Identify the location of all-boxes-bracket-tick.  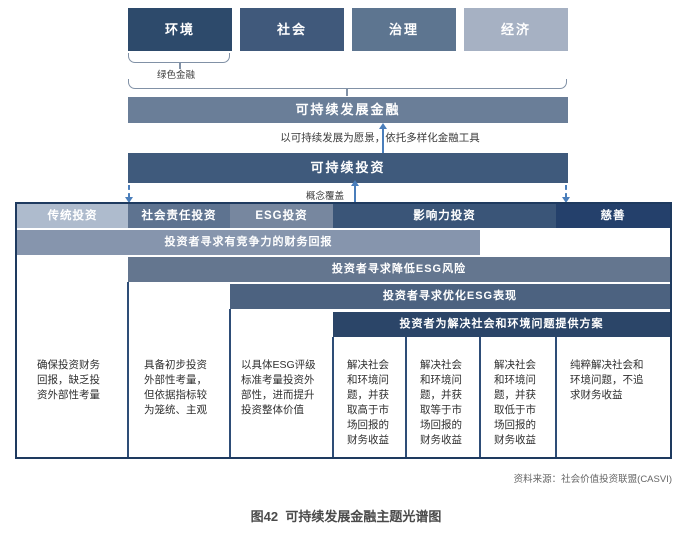
(347, 92).